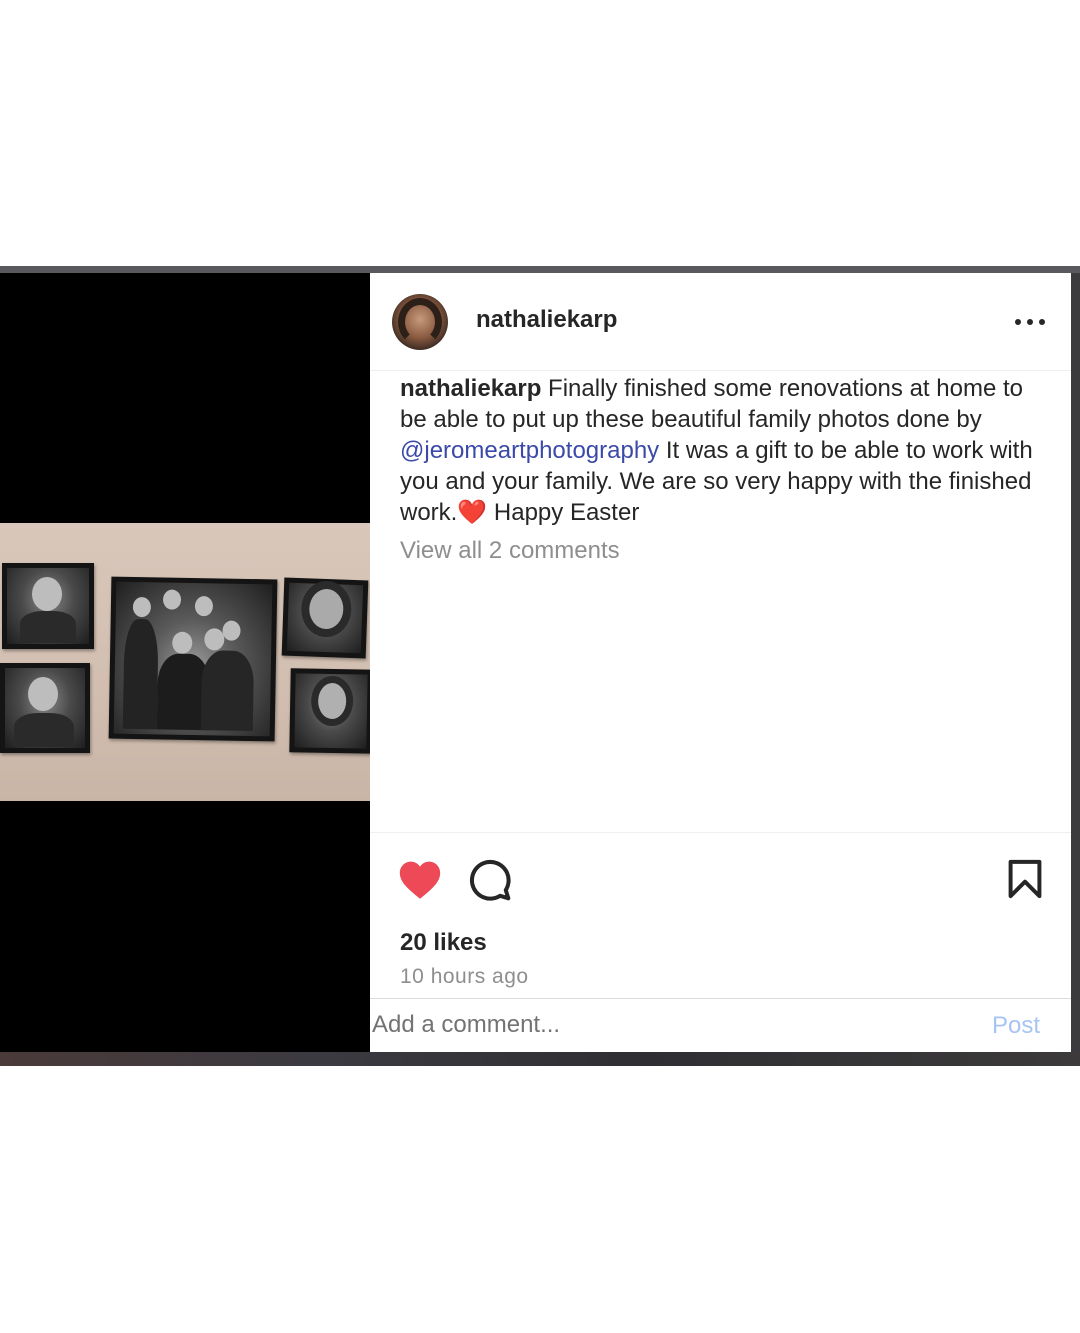 This screenshot has height=1333, width=1080. Describe the element at coordinates (325, 618) in the screenshot. I see `wall-frame-girl-top` at that location.